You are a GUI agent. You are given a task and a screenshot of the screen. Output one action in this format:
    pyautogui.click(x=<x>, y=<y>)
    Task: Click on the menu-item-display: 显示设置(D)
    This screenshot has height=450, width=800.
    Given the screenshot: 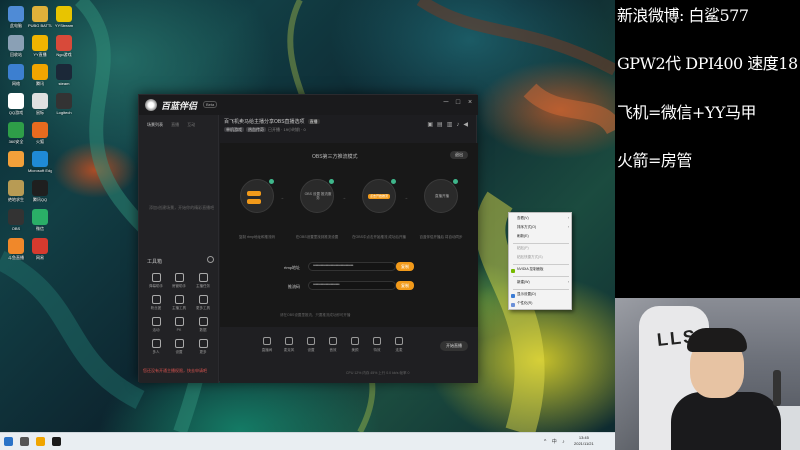 What is the action you would take?
    pyautogui.click(x=544, y=294)
    